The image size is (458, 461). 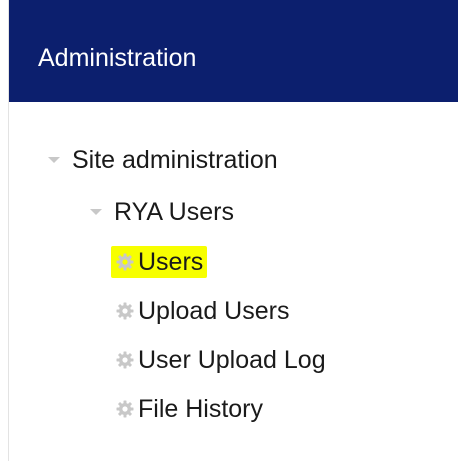 I want to click on highlight-marker: Users, so click(x=159, y=262).